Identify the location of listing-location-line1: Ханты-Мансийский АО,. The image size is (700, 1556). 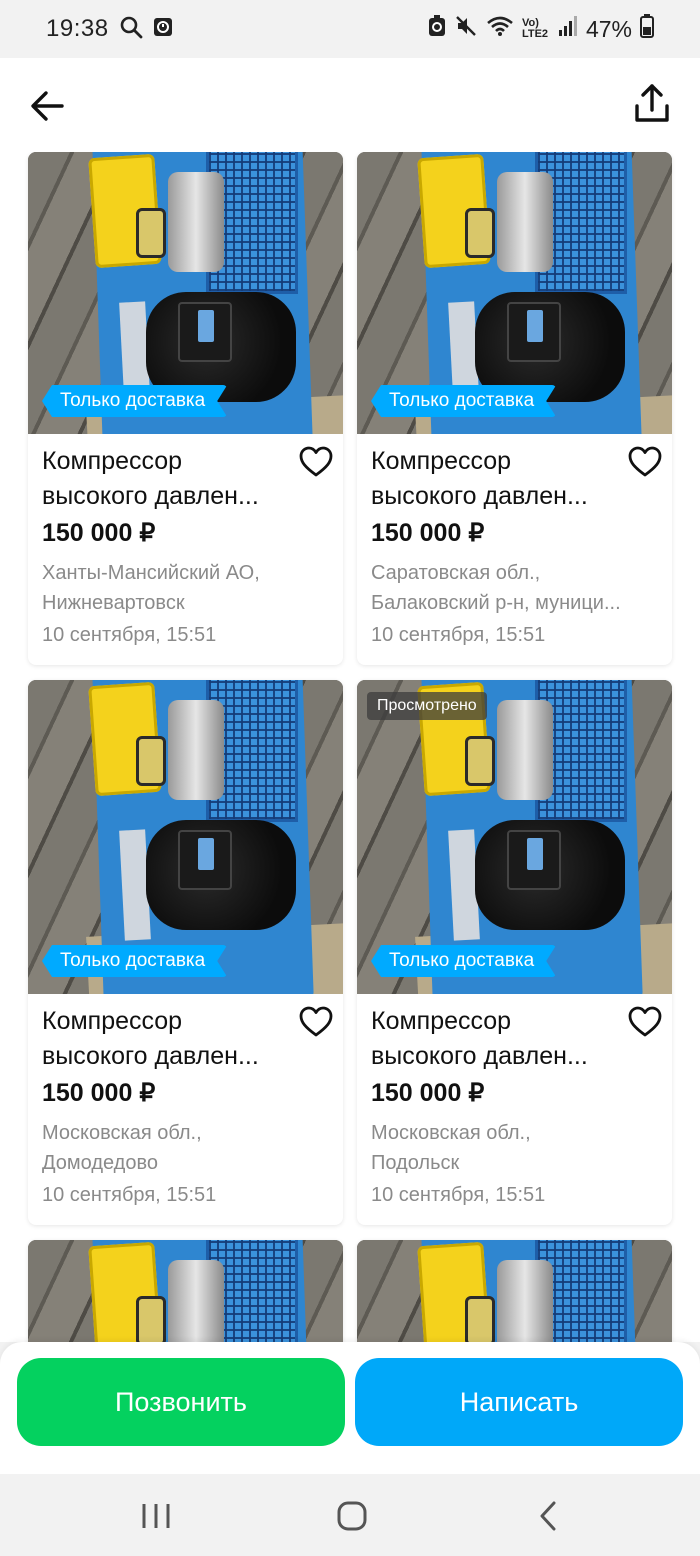
(151, 573).